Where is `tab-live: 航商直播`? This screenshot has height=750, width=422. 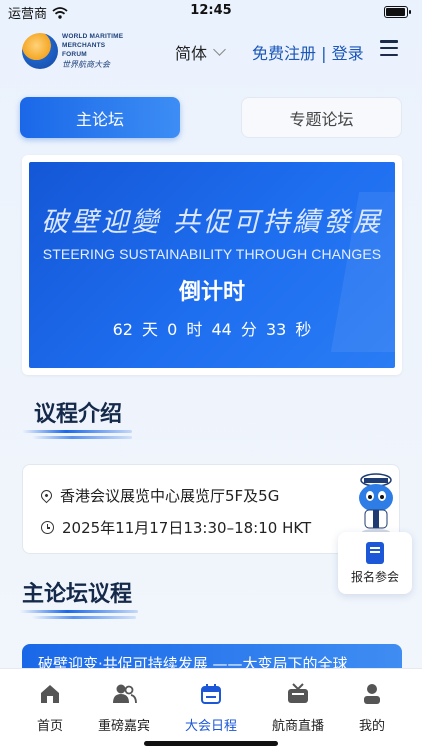
tab-live: 航商直播 is located at coordinates (298, 708).